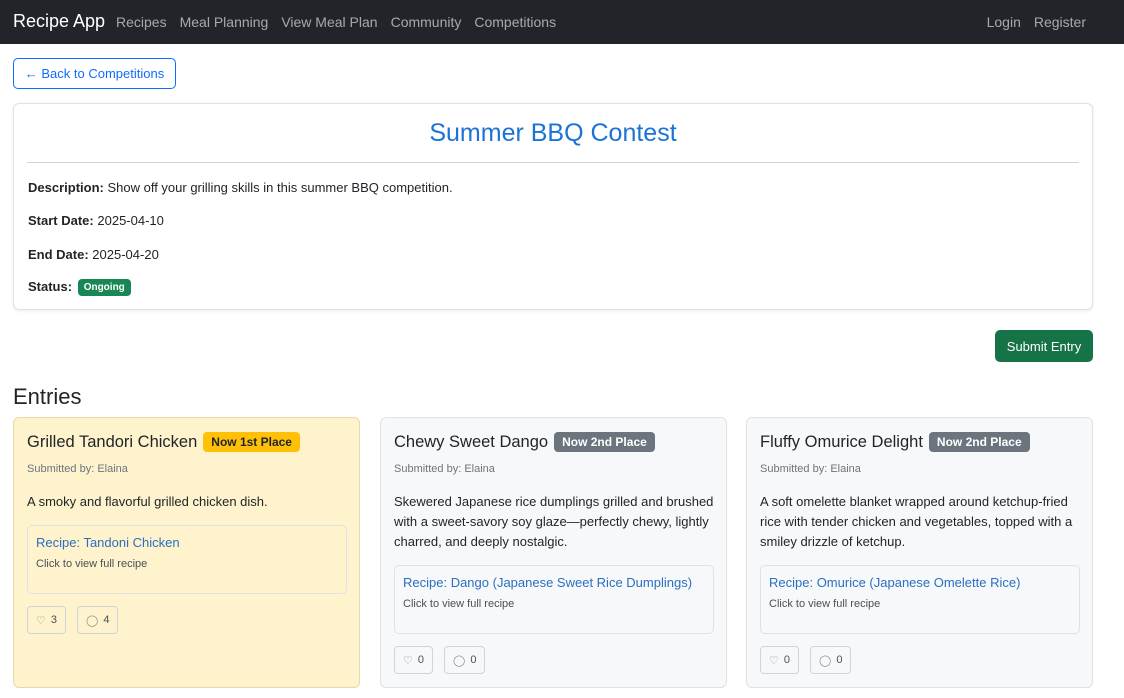 The image size is (1124, 698). Describe the element at coordinates (515, 22) in the screenshot. I see `nav-link-competitions: Competitions` at that location.